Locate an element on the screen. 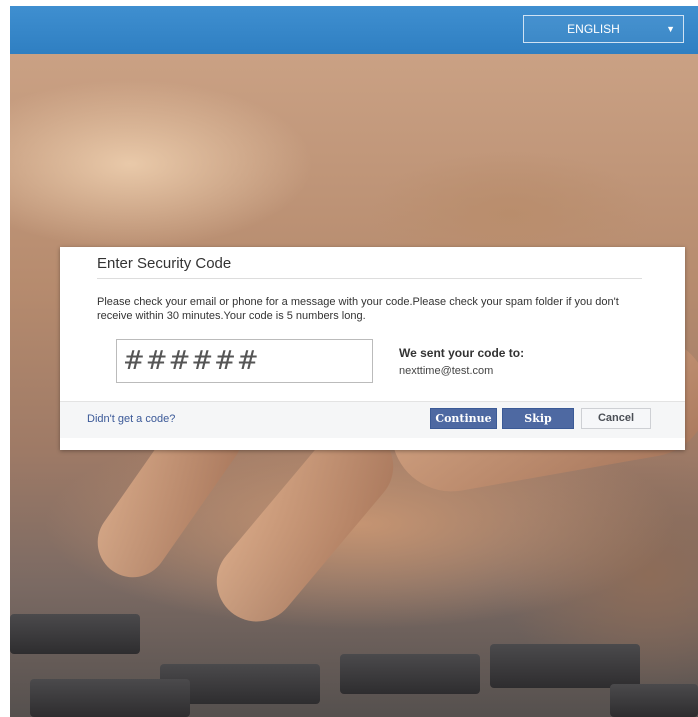  dialog-footer: Didn't get a code? Continue Skip Cancel is located at coordinates (372, 419).